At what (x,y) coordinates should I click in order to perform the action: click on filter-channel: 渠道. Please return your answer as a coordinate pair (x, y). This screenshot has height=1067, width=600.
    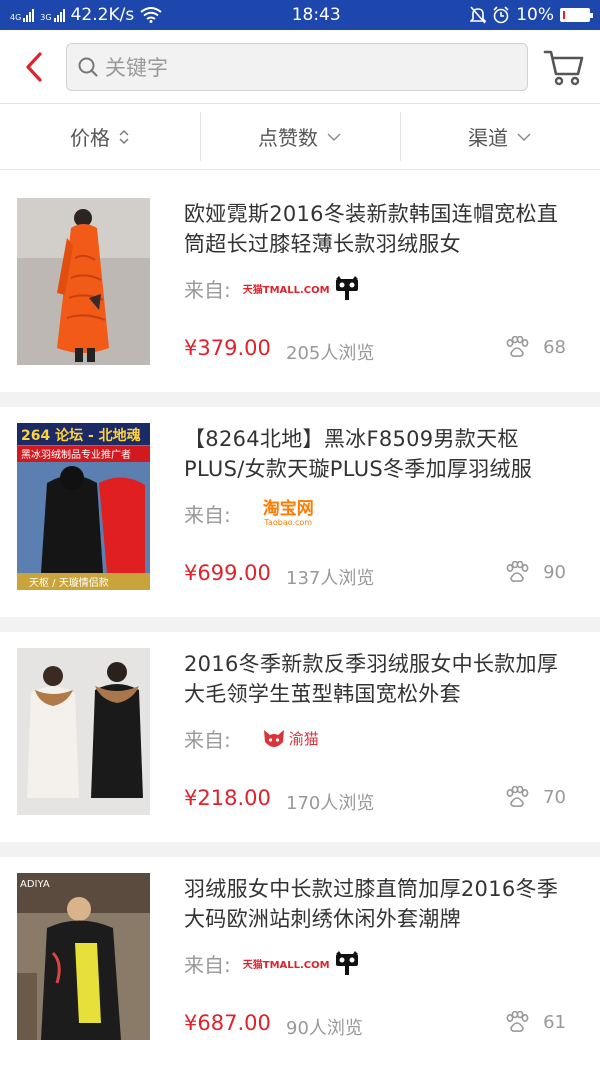
    Looking at the image, I should click on (500, 136).